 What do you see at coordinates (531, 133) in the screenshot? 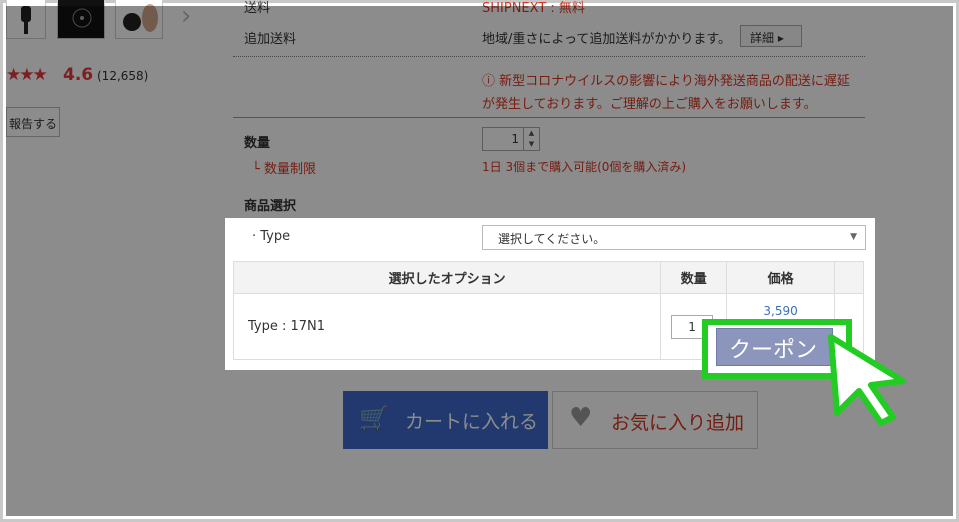
I see `chevron-up-icon: ▲` at bounding box center [531, 133].